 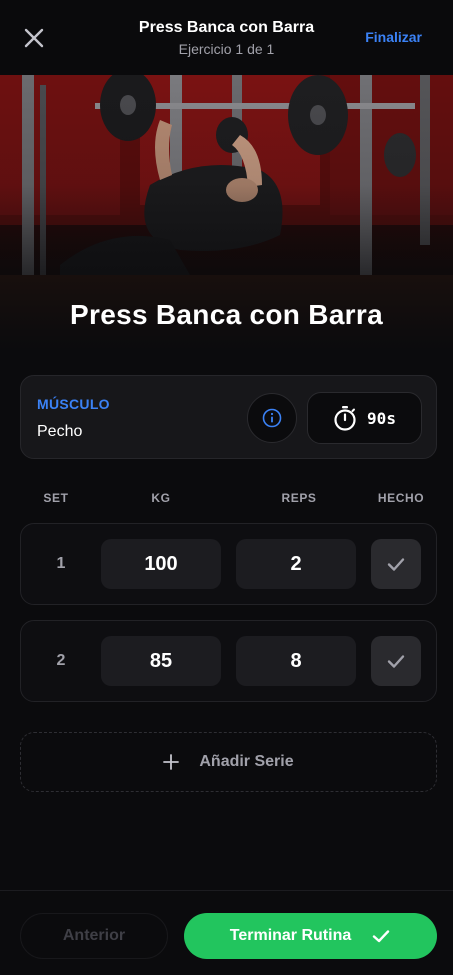 What do you see at coordinates (296, 661) in the screenshot?
I see `reps-input: 8` at bounding box center [296, 661].